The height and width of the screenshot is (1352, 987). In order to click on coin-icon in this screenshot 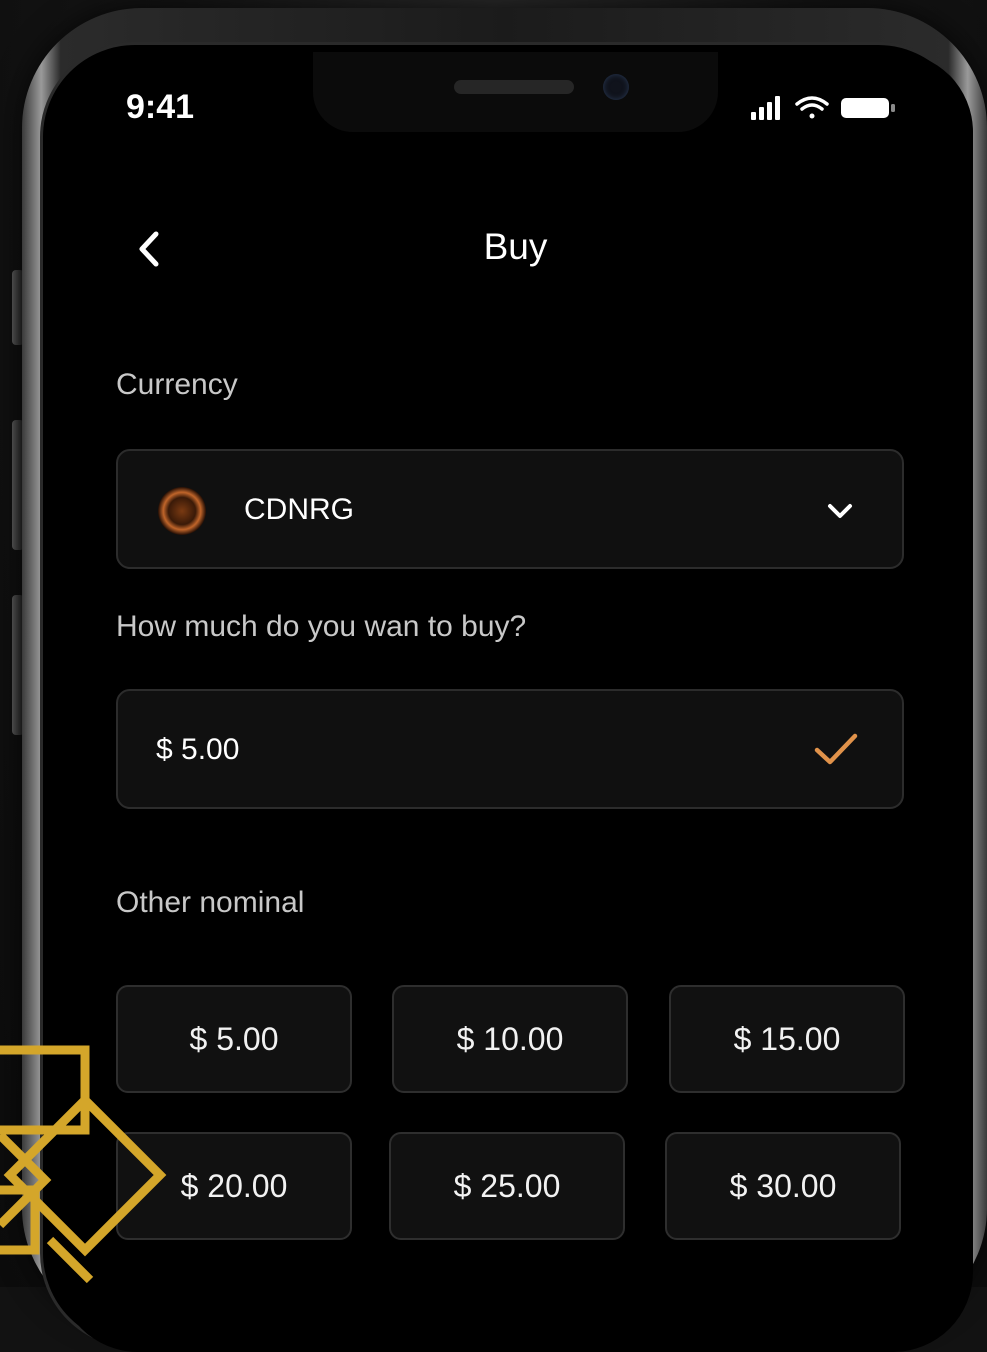, I will do `click(182, 511)`.